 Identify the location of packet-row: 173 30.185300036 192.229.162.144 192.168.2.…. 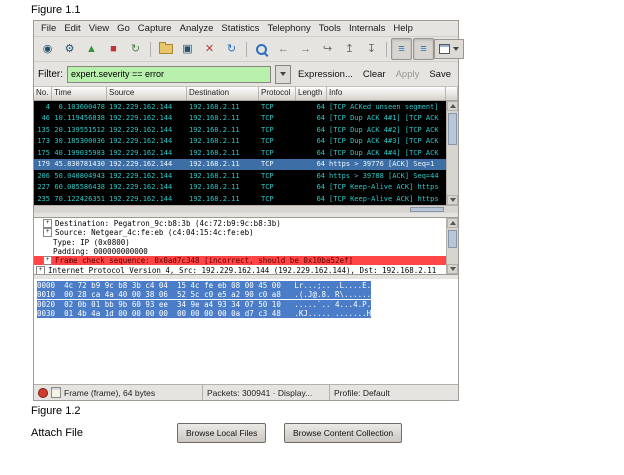
(240, 142).